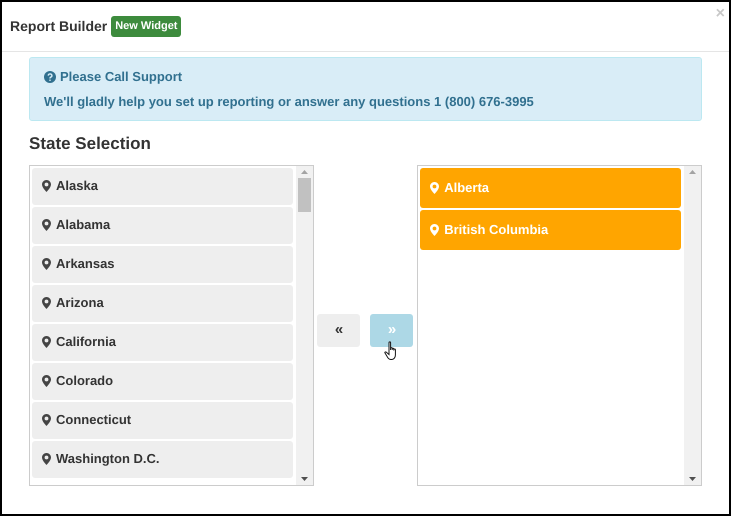 The image size is (731, 516). Describe the element at coordinates (162, 225) in the screenshot. I see `state-item: Alabama` at that location.